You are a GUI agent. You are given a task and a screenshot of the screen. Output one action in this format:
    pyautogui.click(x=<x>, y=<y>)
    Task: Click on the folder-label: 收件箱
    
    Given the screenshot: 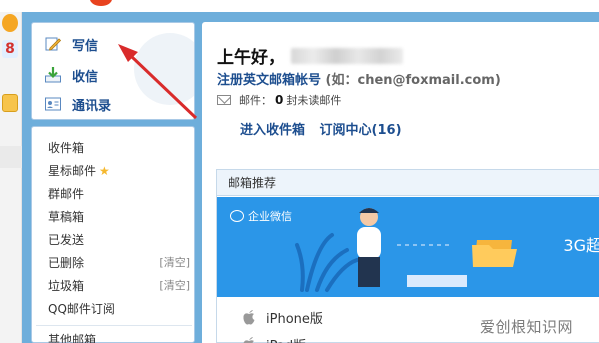 What is the action you would take?
    pyautogui.click(x=66, y=148)
    